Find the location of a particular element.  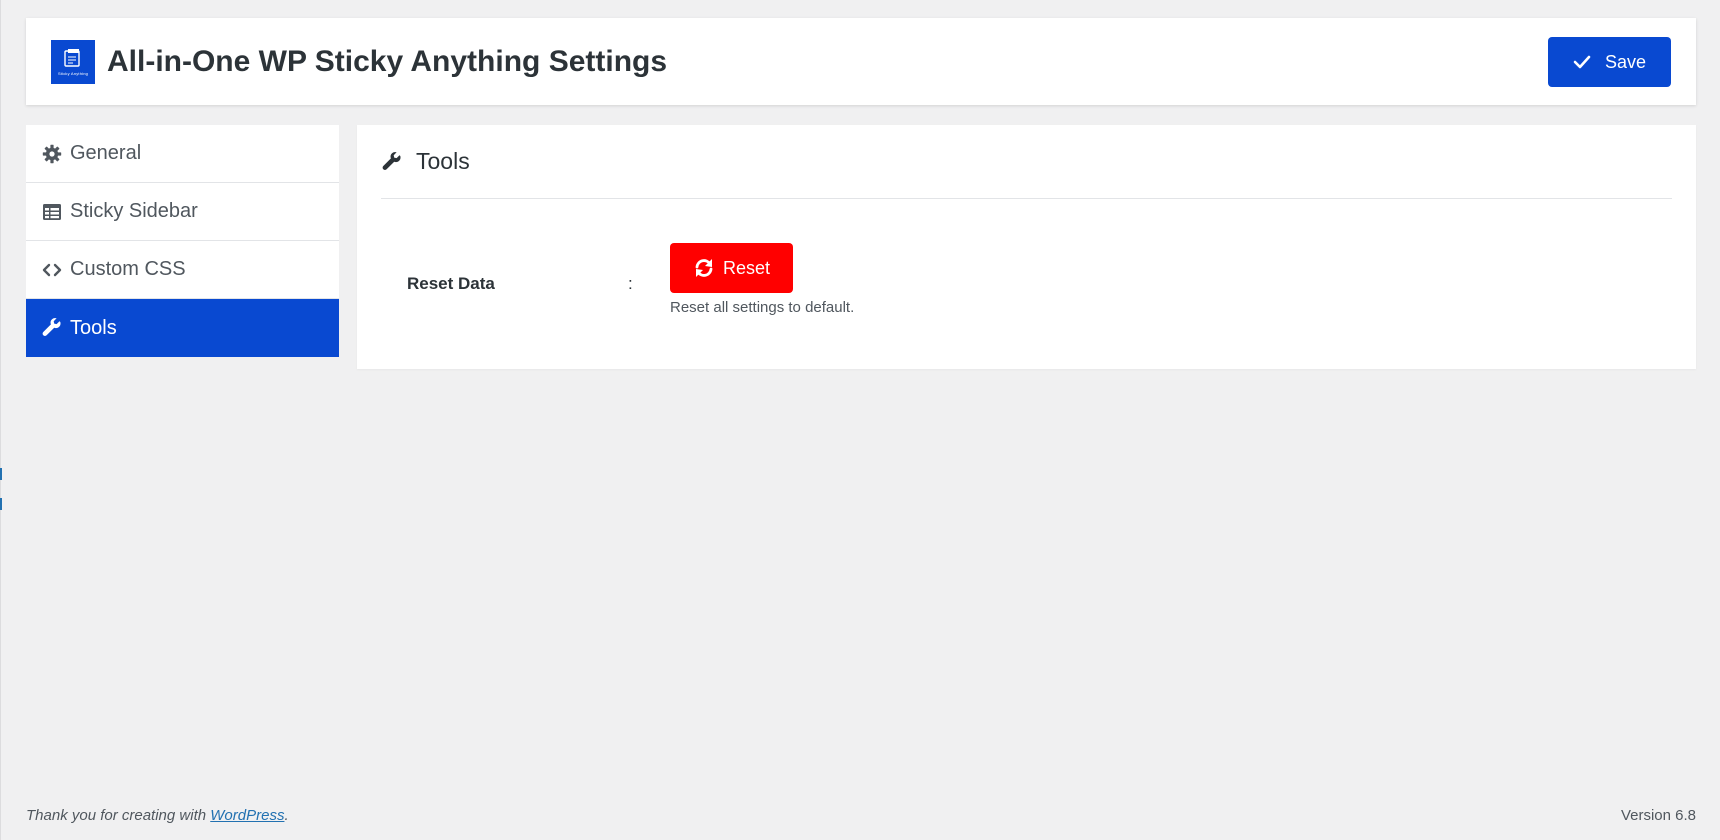

sticky-note-icon is located at coordinates (72, 58).